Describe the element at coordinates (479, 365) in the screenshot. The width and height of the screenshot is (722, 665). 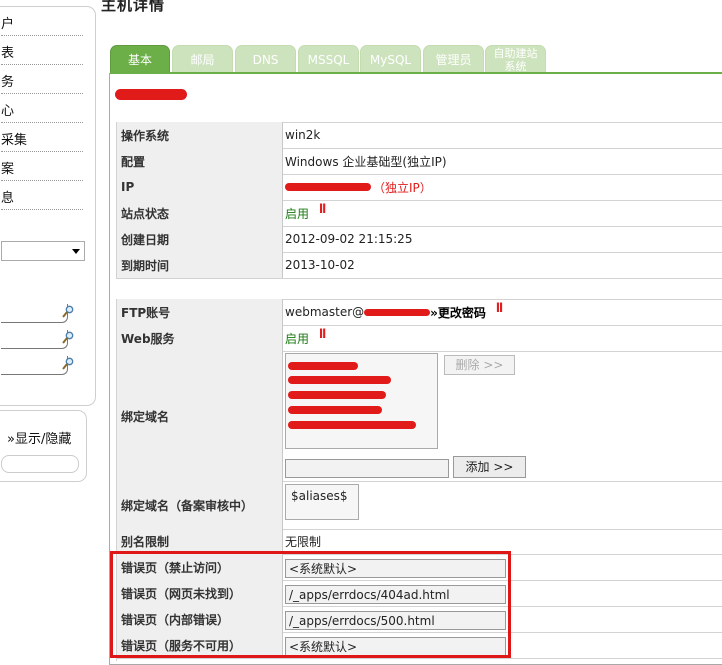
I see `delete-domain-button: 删除 >>` at that location.